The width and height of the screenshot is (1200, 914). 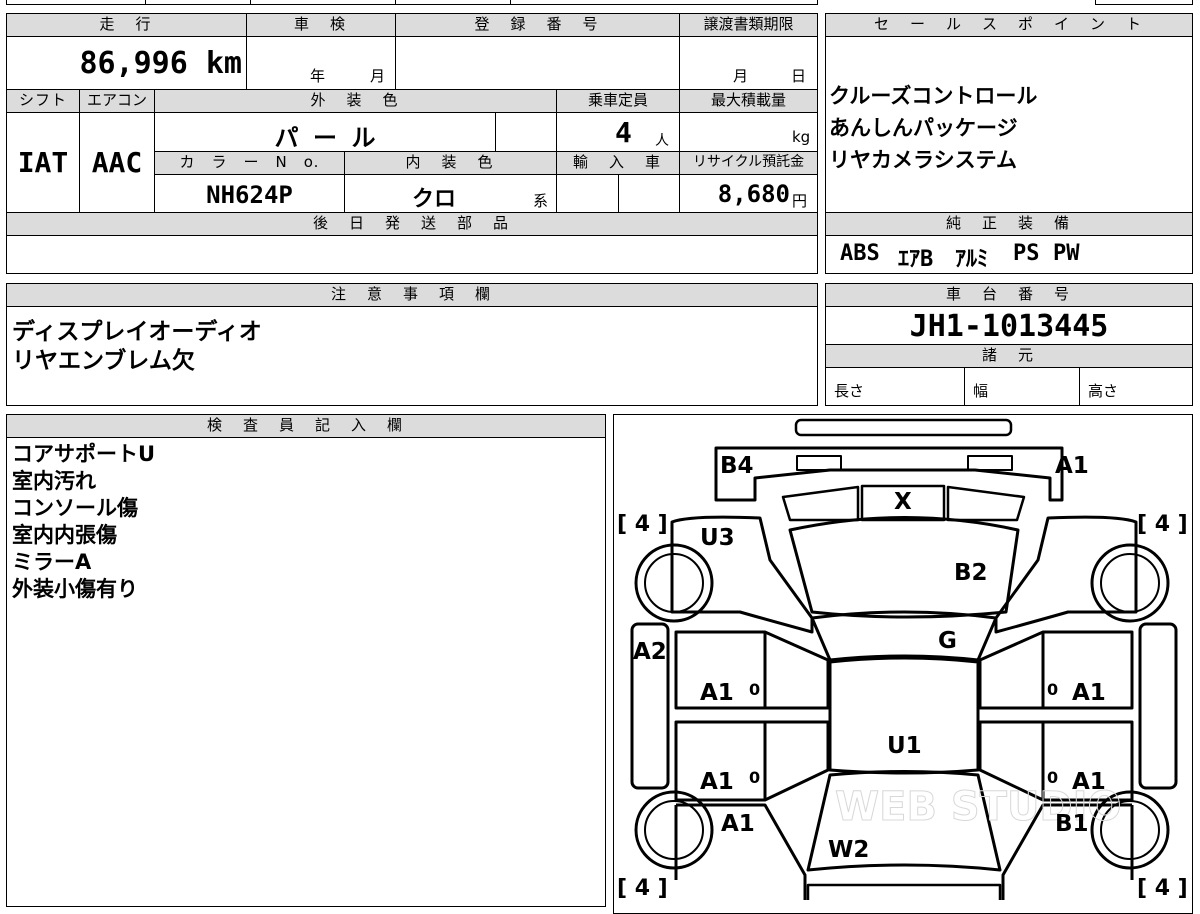 I want to click on tire-rl-inner, so click(x=674, y=583).